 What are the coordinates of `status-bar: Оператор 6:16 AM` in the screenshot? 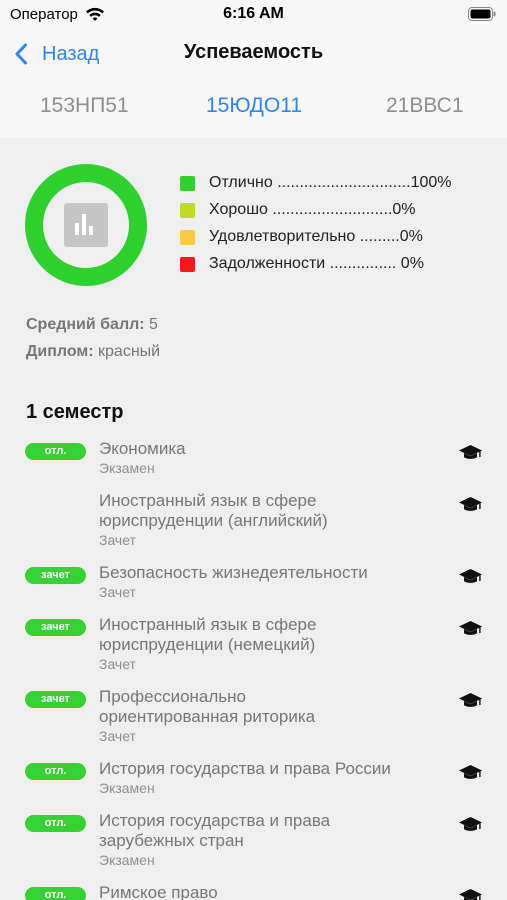 It's located at (253, 15).